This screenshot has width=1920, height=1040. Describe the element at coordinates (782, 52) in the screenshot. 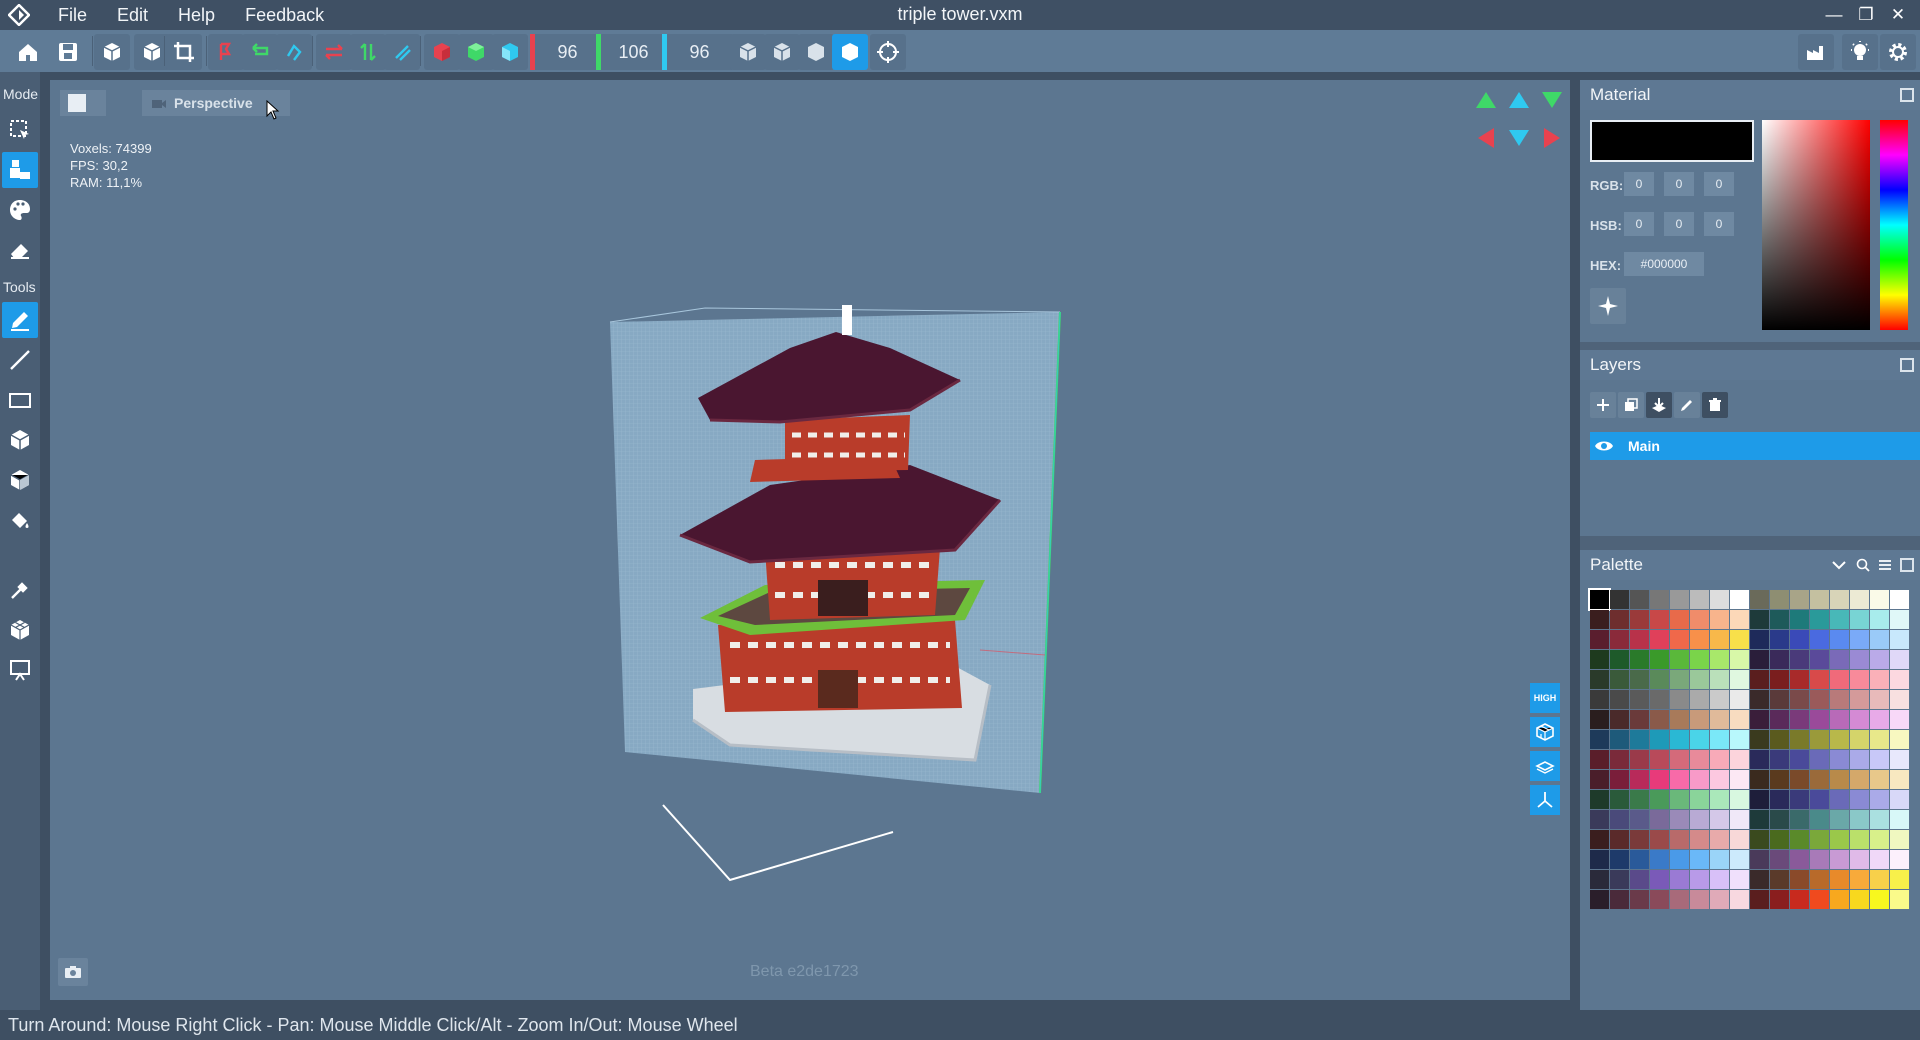

I see `outline-view-button` at that location.